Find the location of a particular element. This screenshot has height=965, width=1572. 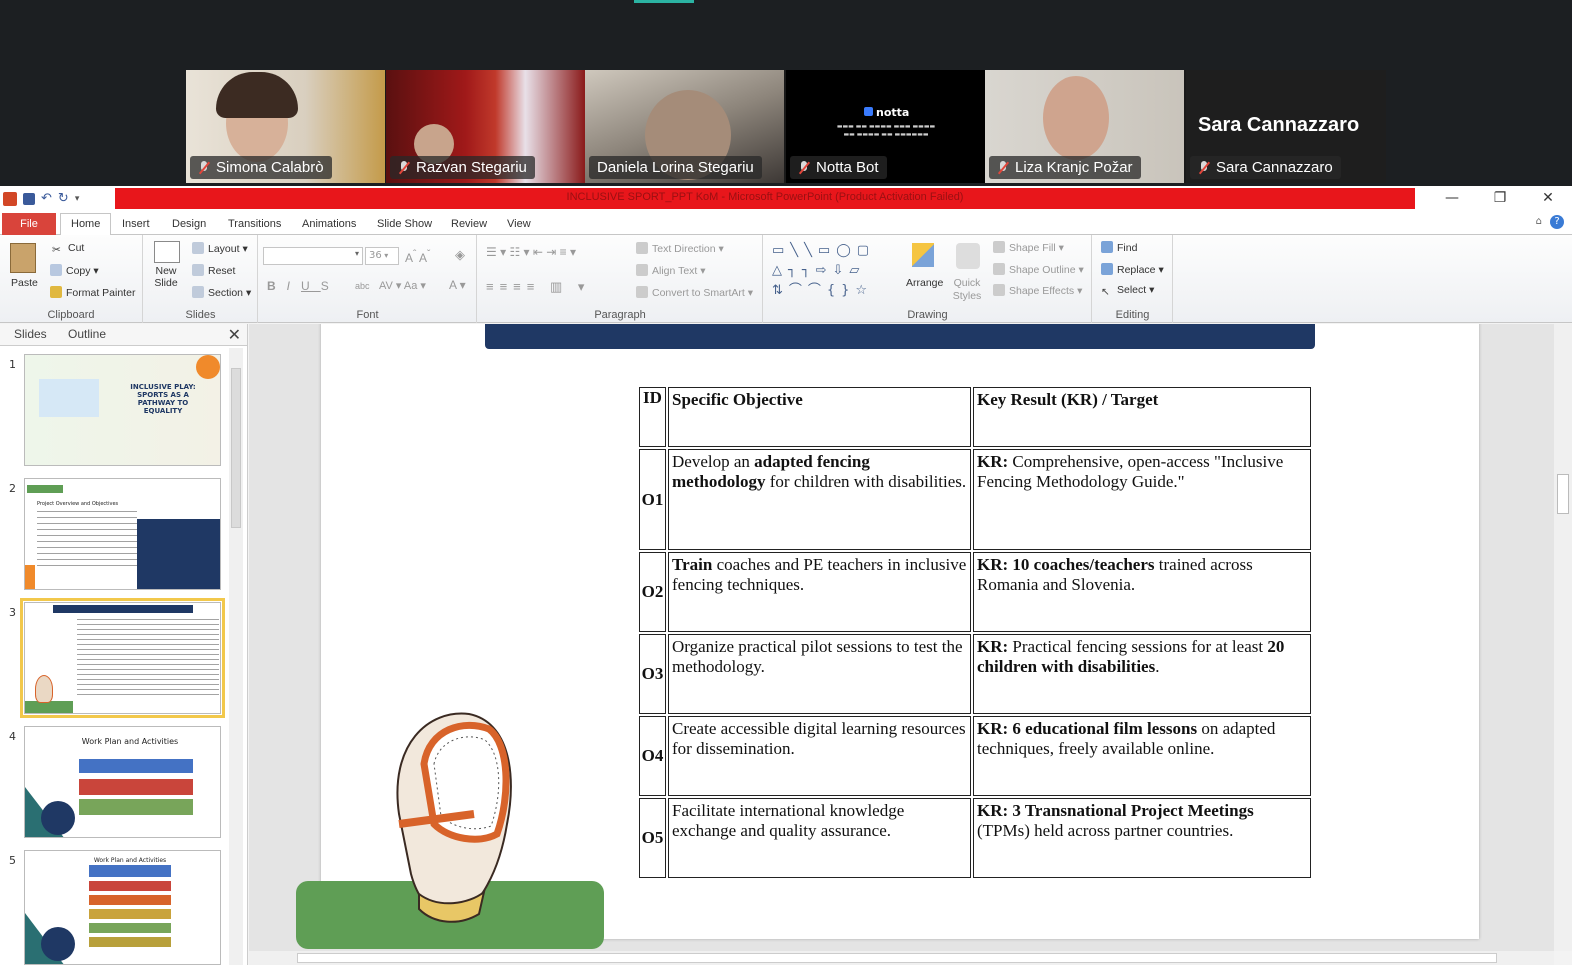

text-run: KR: 3 Transnational Project Meetings is located at coordinates (1115, 810).